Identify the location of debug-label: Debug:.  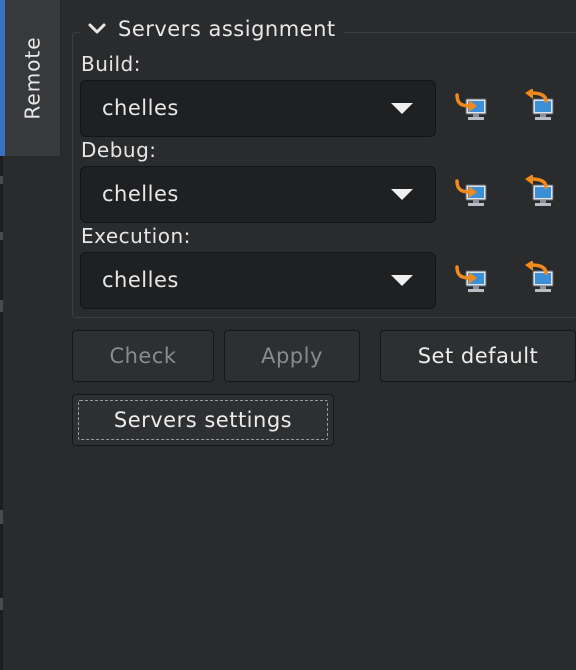
(119, 150).